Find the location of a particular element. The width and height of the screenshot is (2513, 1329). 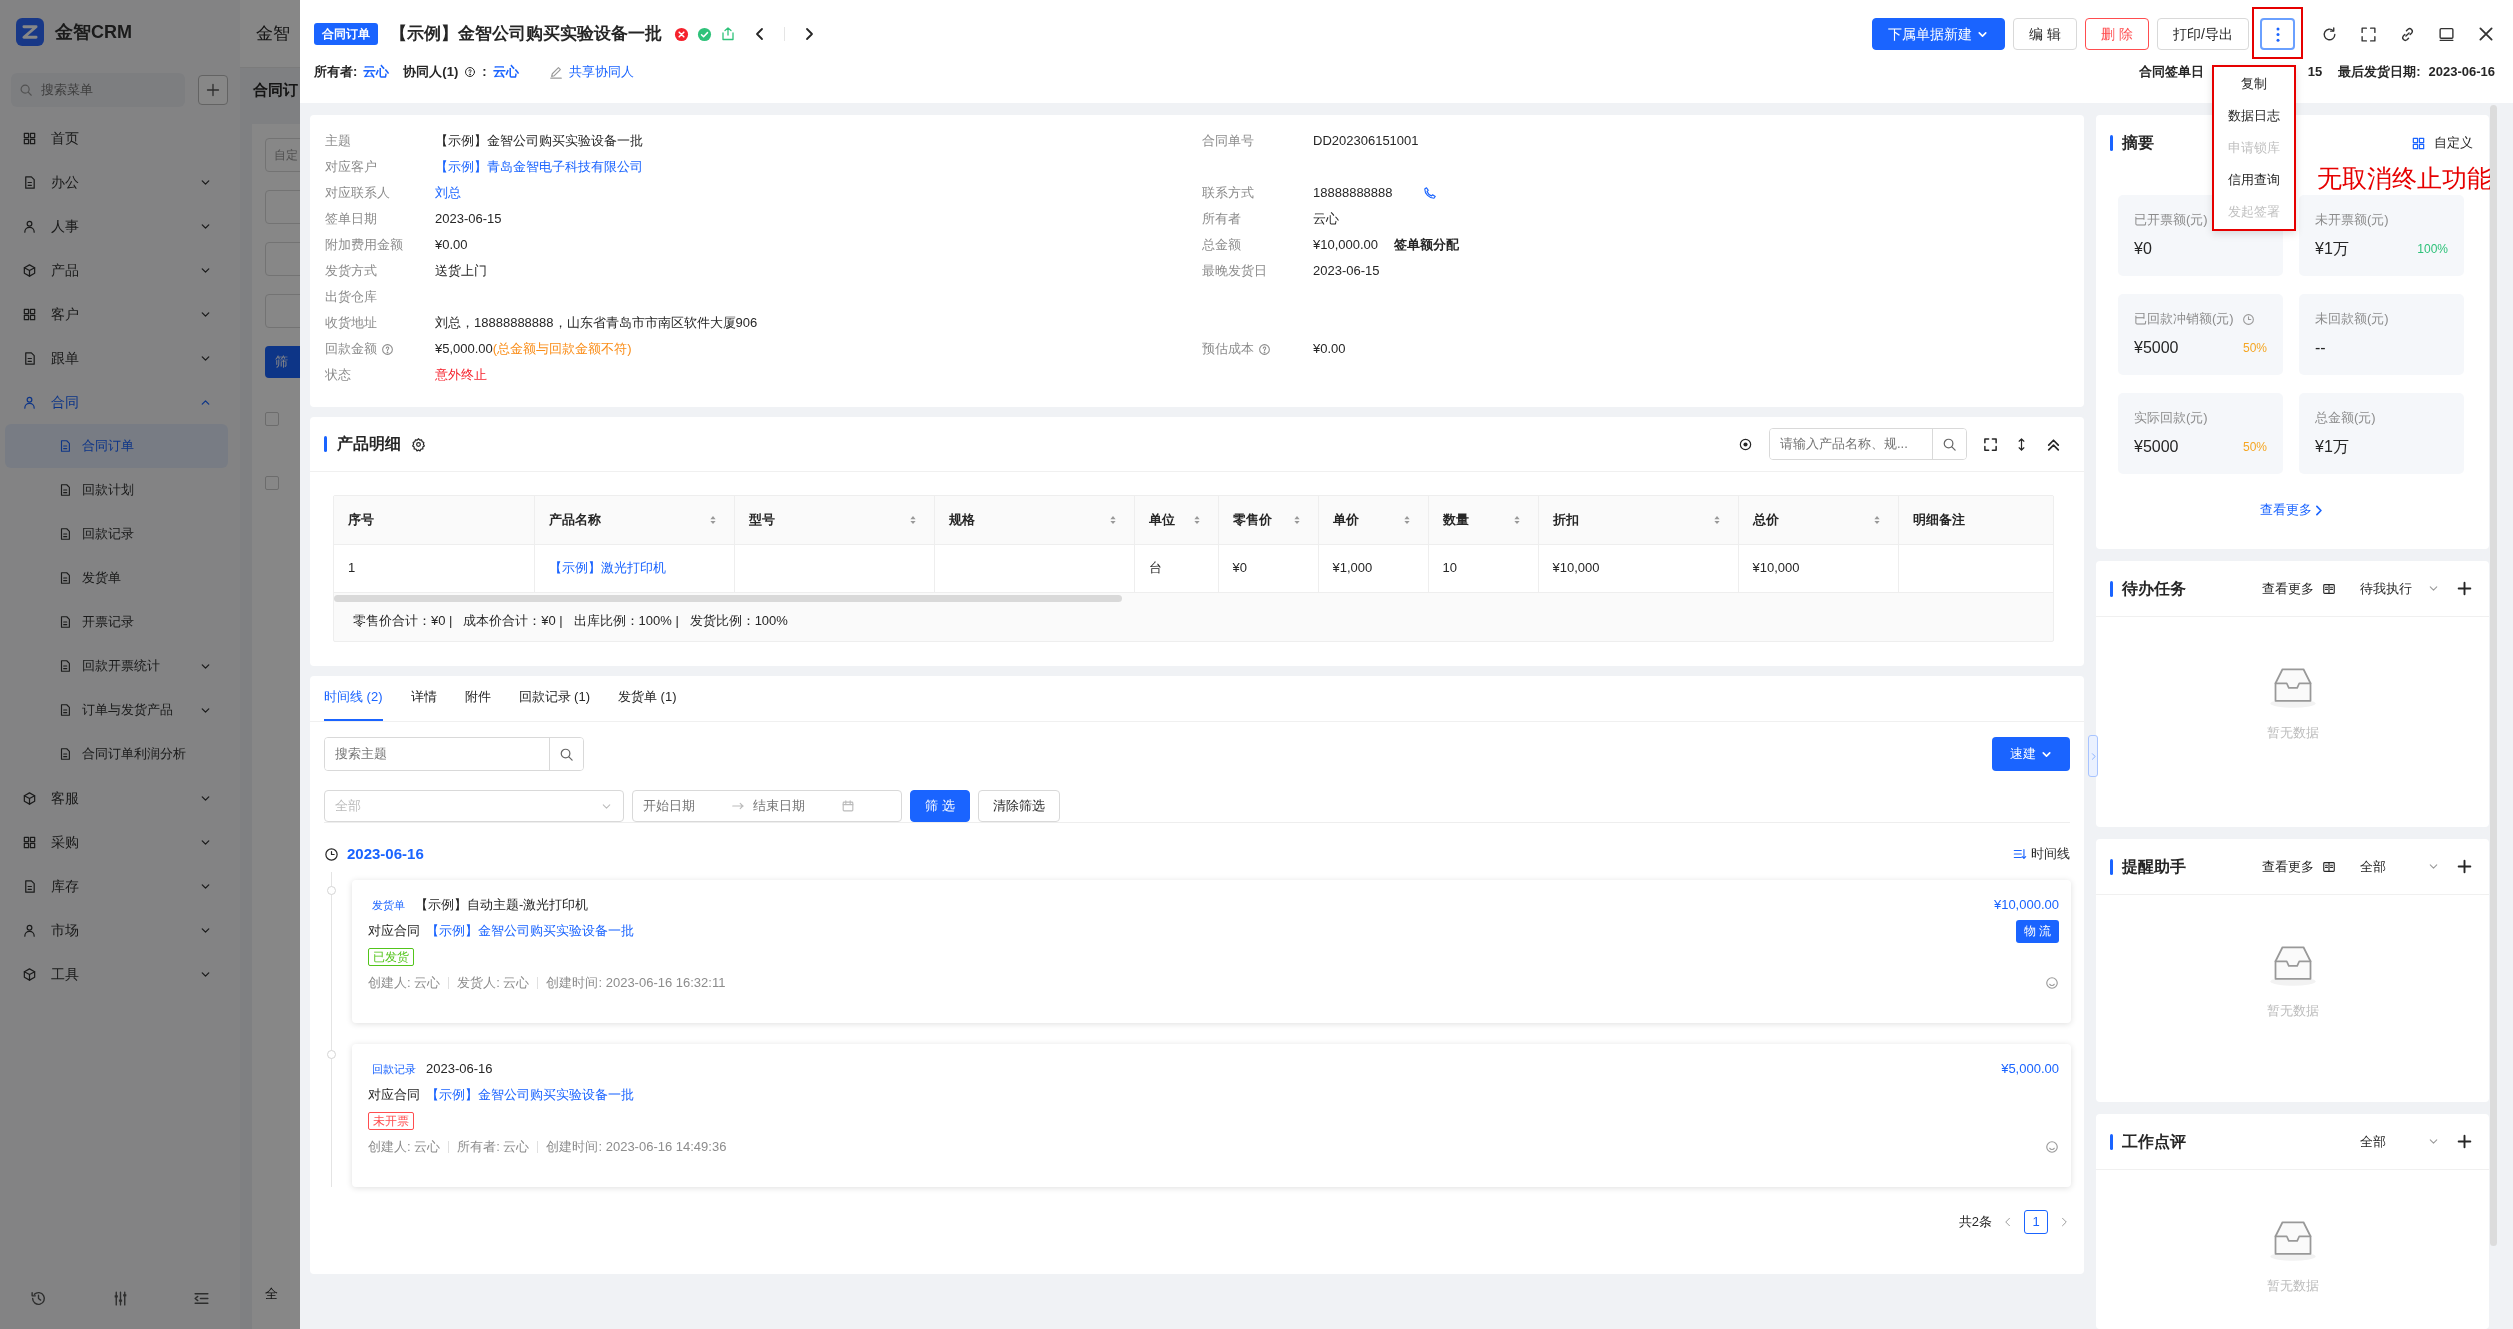

menu-item: 客服 is located at coordinates (120, 798).